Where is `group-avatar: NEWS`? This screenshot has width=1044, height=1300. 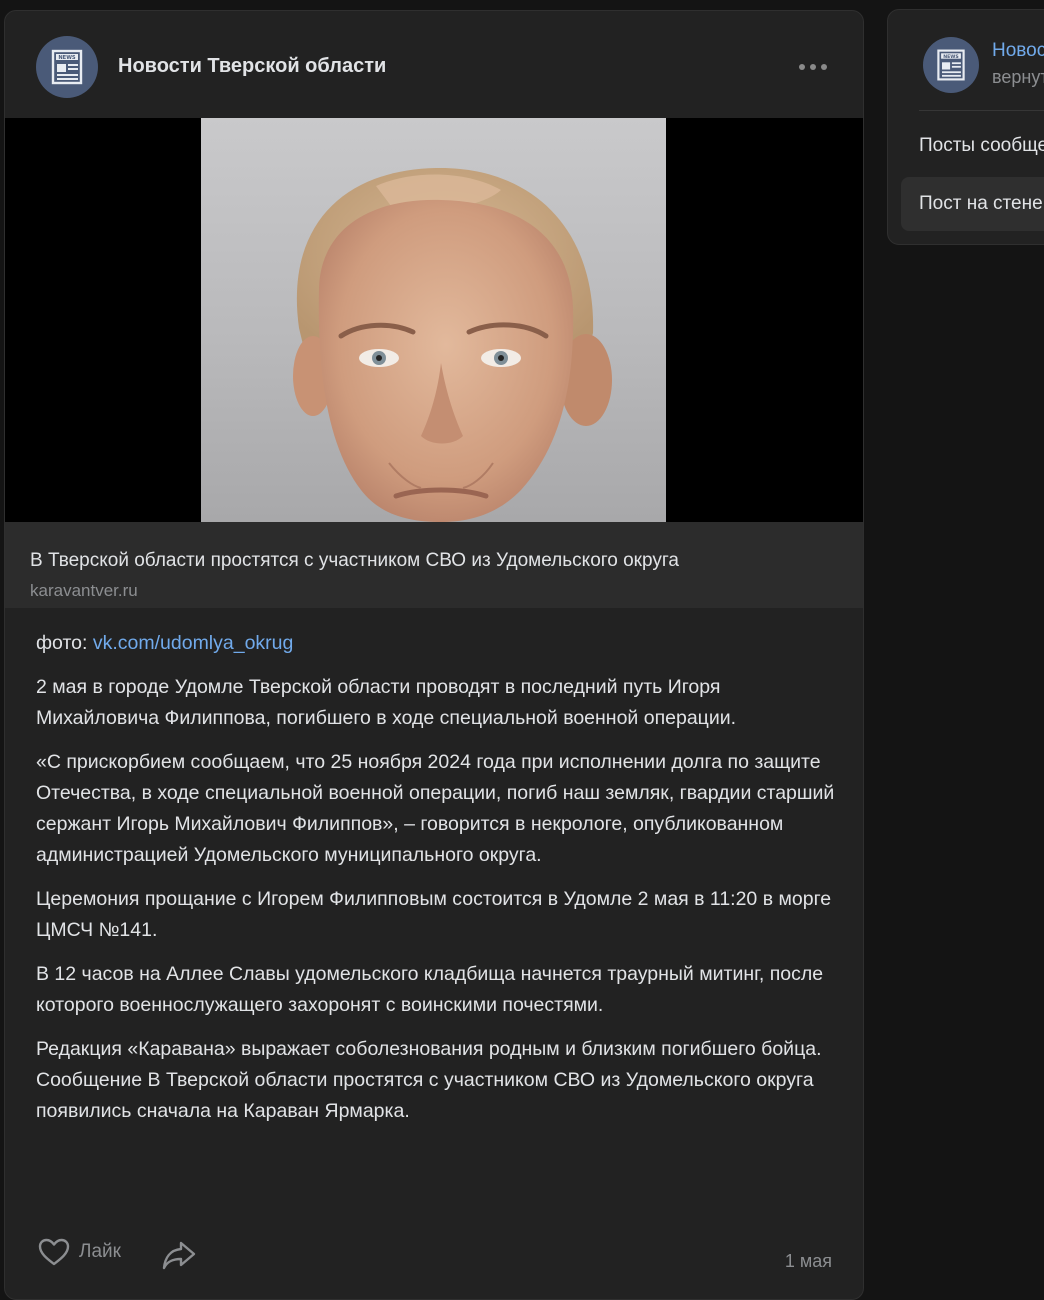 group-avatar: NEWS is located at coordinates (67, 67).